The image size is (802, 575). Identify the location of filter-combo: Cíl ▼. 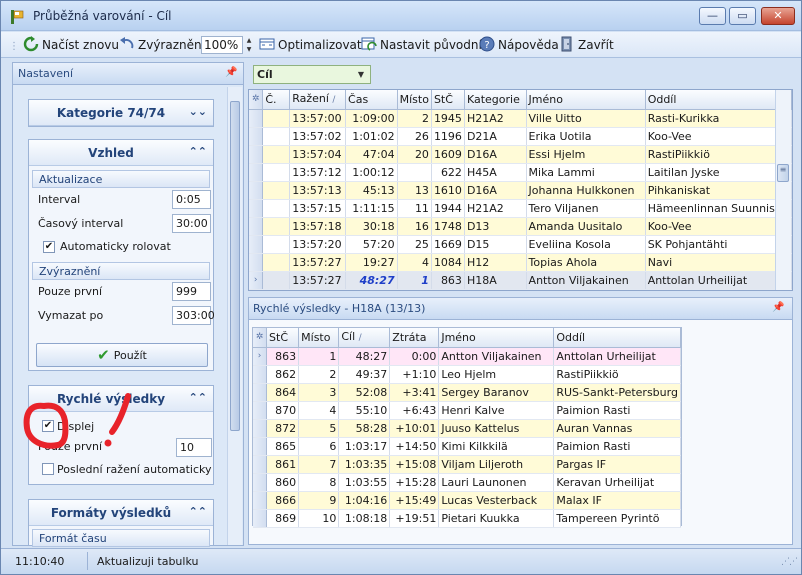
(312, 74).